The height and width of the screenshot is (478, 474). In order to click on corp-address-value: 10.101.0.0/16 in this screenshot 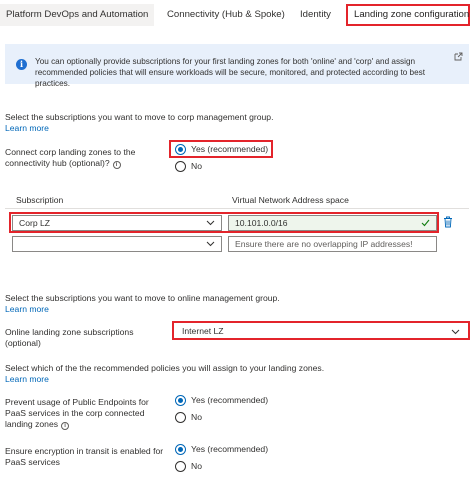, I will do `click(261, 223)`.